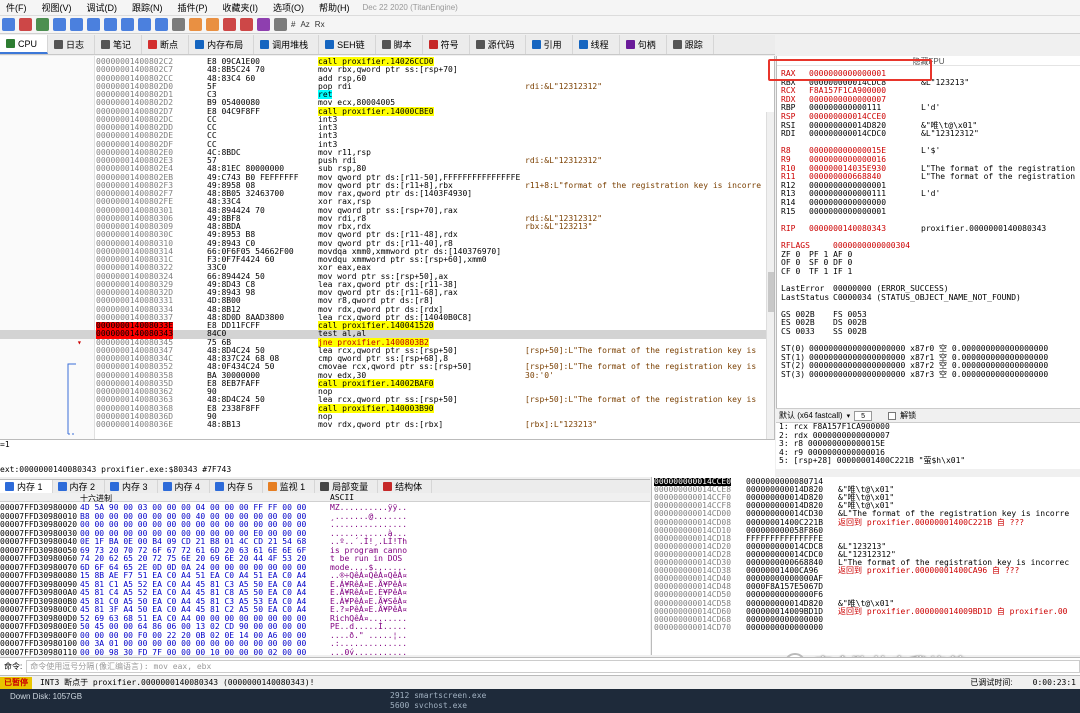 This screenshot has width=1080, height=713. Describe the element at coordinates (849, 416) in the screenshot. I see `dropdown-arrow-icon: ▾` at that location.